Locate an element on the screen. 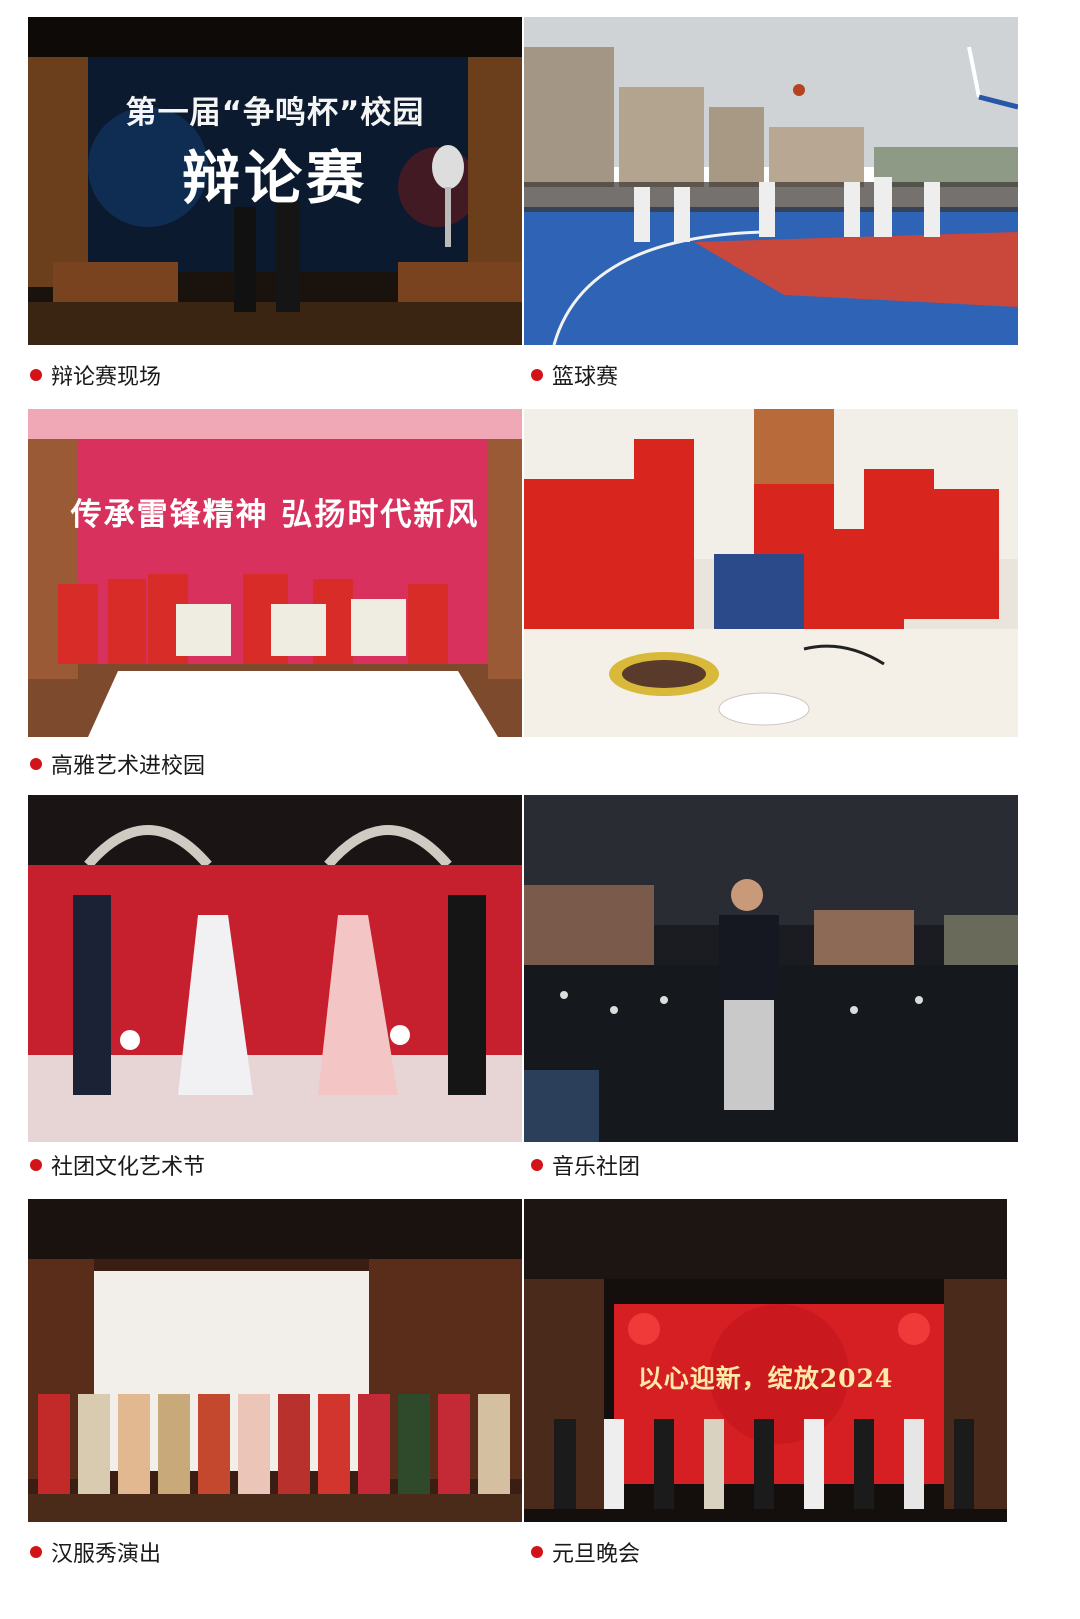 This screenshot has height=1619, width=1080. caption-hanfu-show: 汉服秀演出 is located at coordinates (95, 1552).